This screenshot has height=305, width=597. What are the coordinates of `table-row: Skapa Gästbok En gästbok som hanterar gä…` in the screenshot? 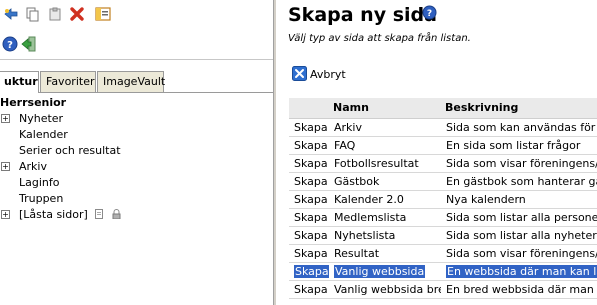 It's located at (443, 181).